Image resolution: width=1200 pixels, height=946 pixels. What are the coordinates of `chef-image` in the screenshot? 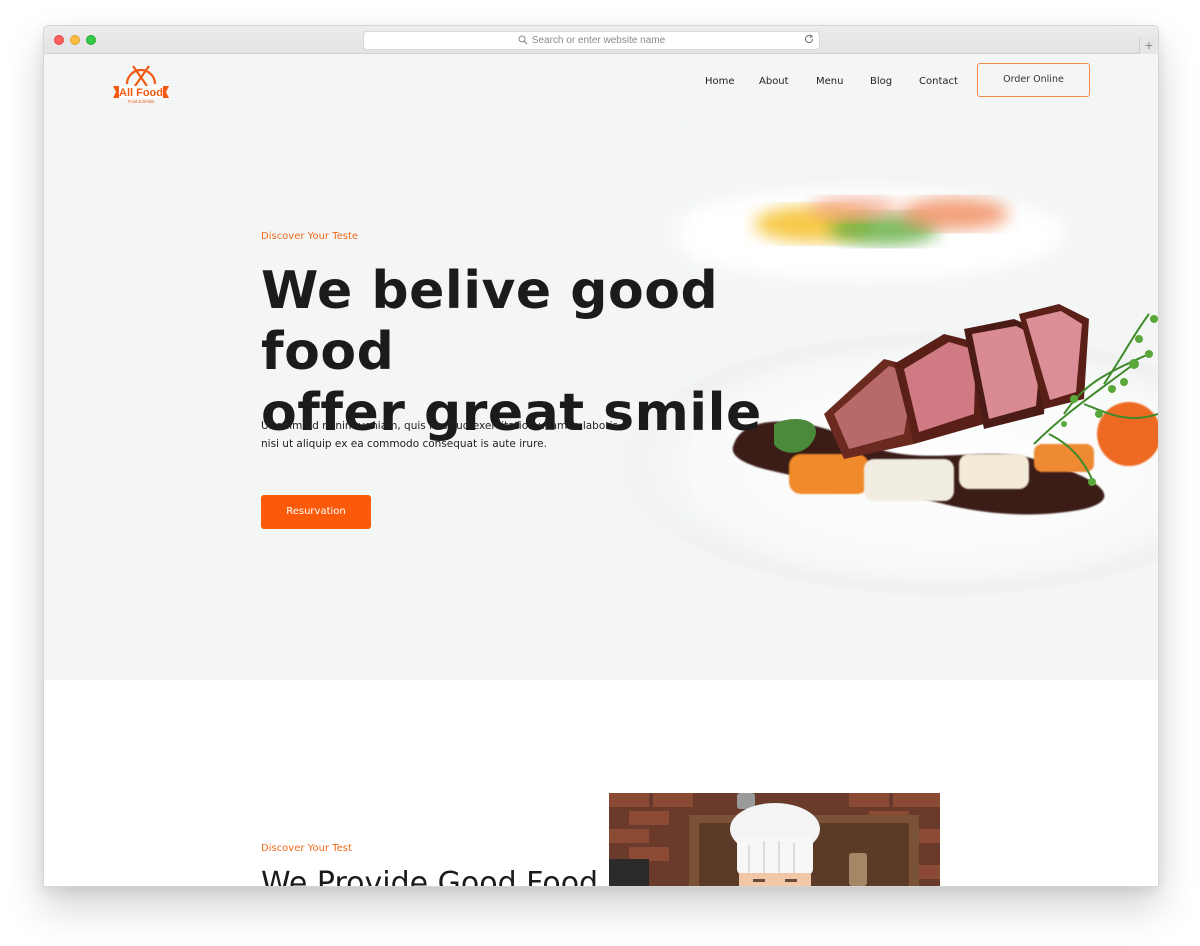 It's located at (774, 839).